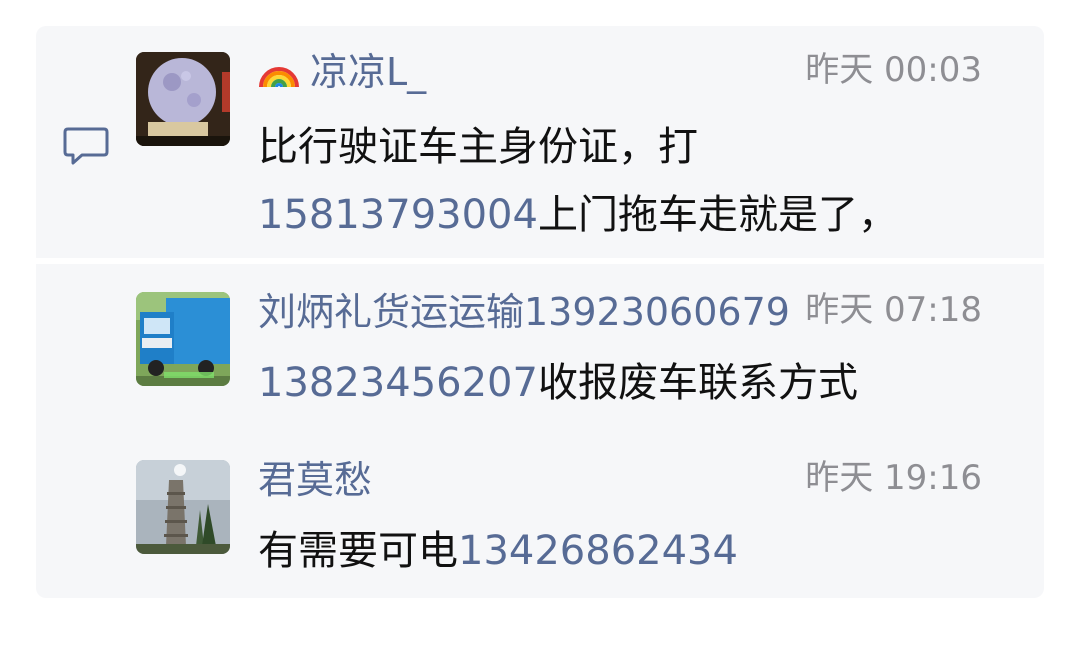 This screenshot has height=652, width=1080. I want to click on comment-author: 君莫愁, so click(315, 480).